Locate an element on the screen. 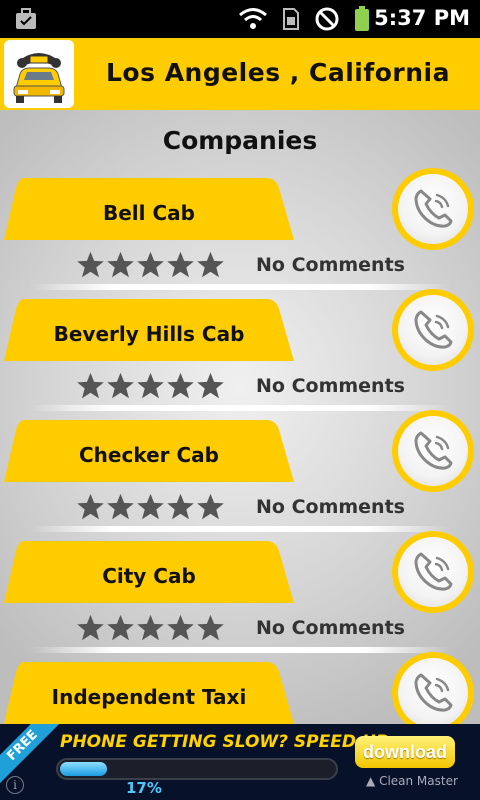  briefcase-icon is located at coordinates (26, 21).